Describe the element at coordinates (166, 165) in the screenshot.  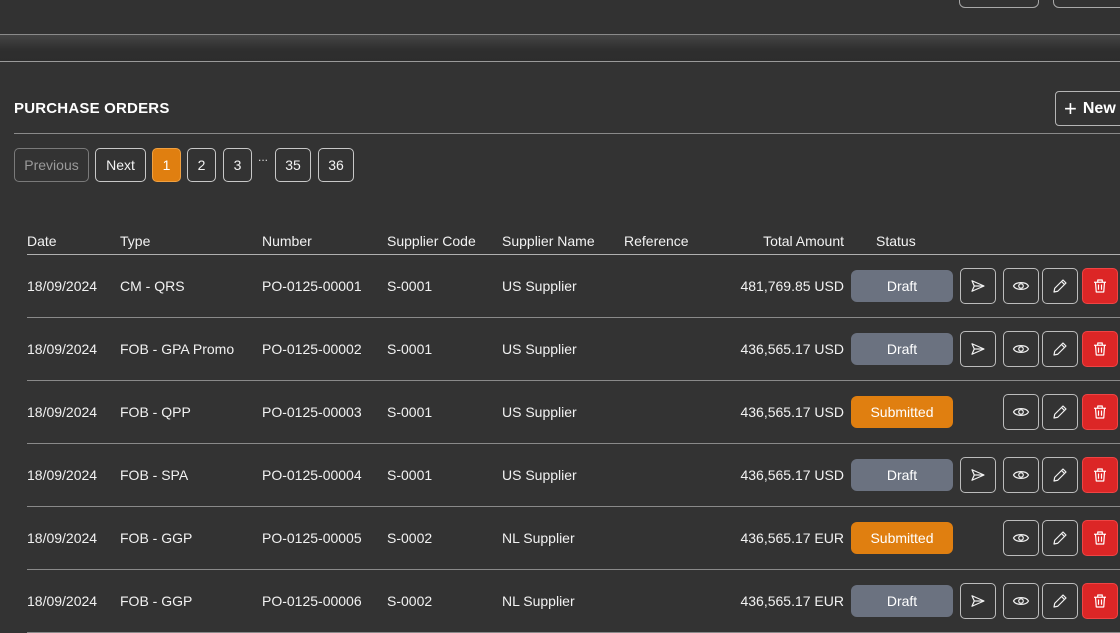
I see `page-button-1: 1` at that location.